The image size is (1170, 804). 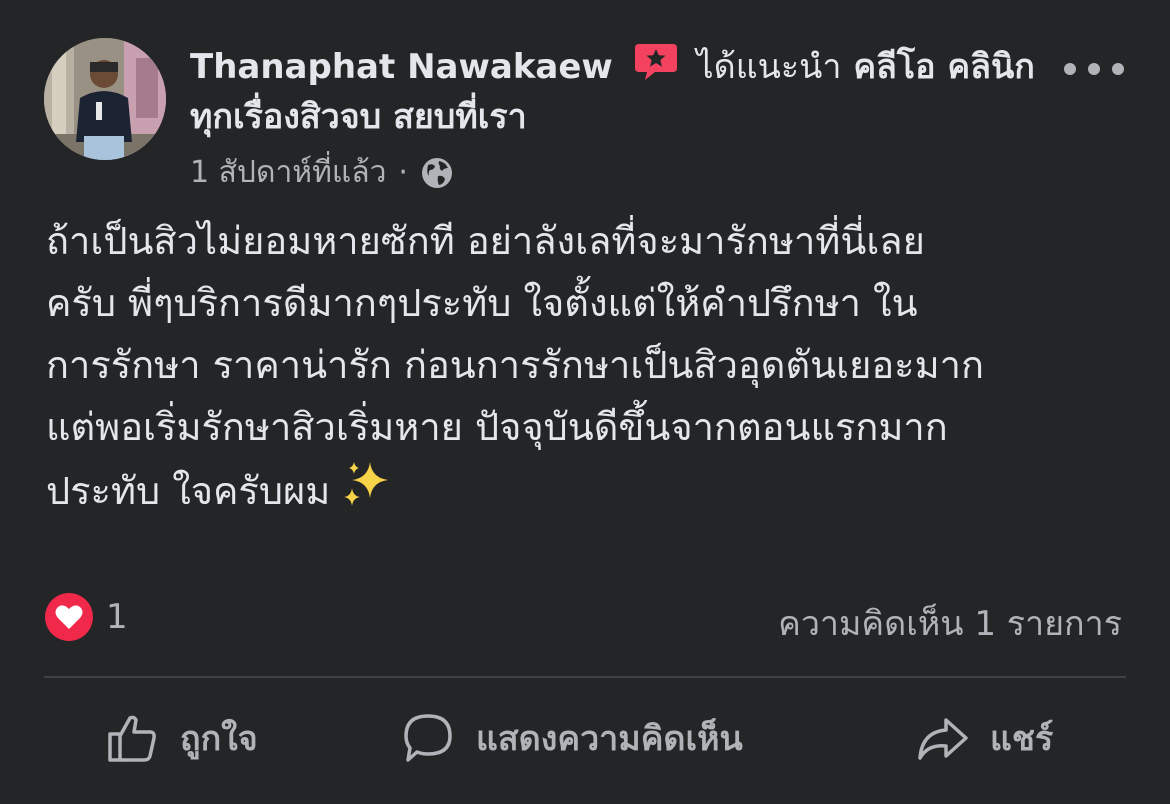 I want to click on comment-button: แสดงความคิดเห็น, so click(x=571, y=738).